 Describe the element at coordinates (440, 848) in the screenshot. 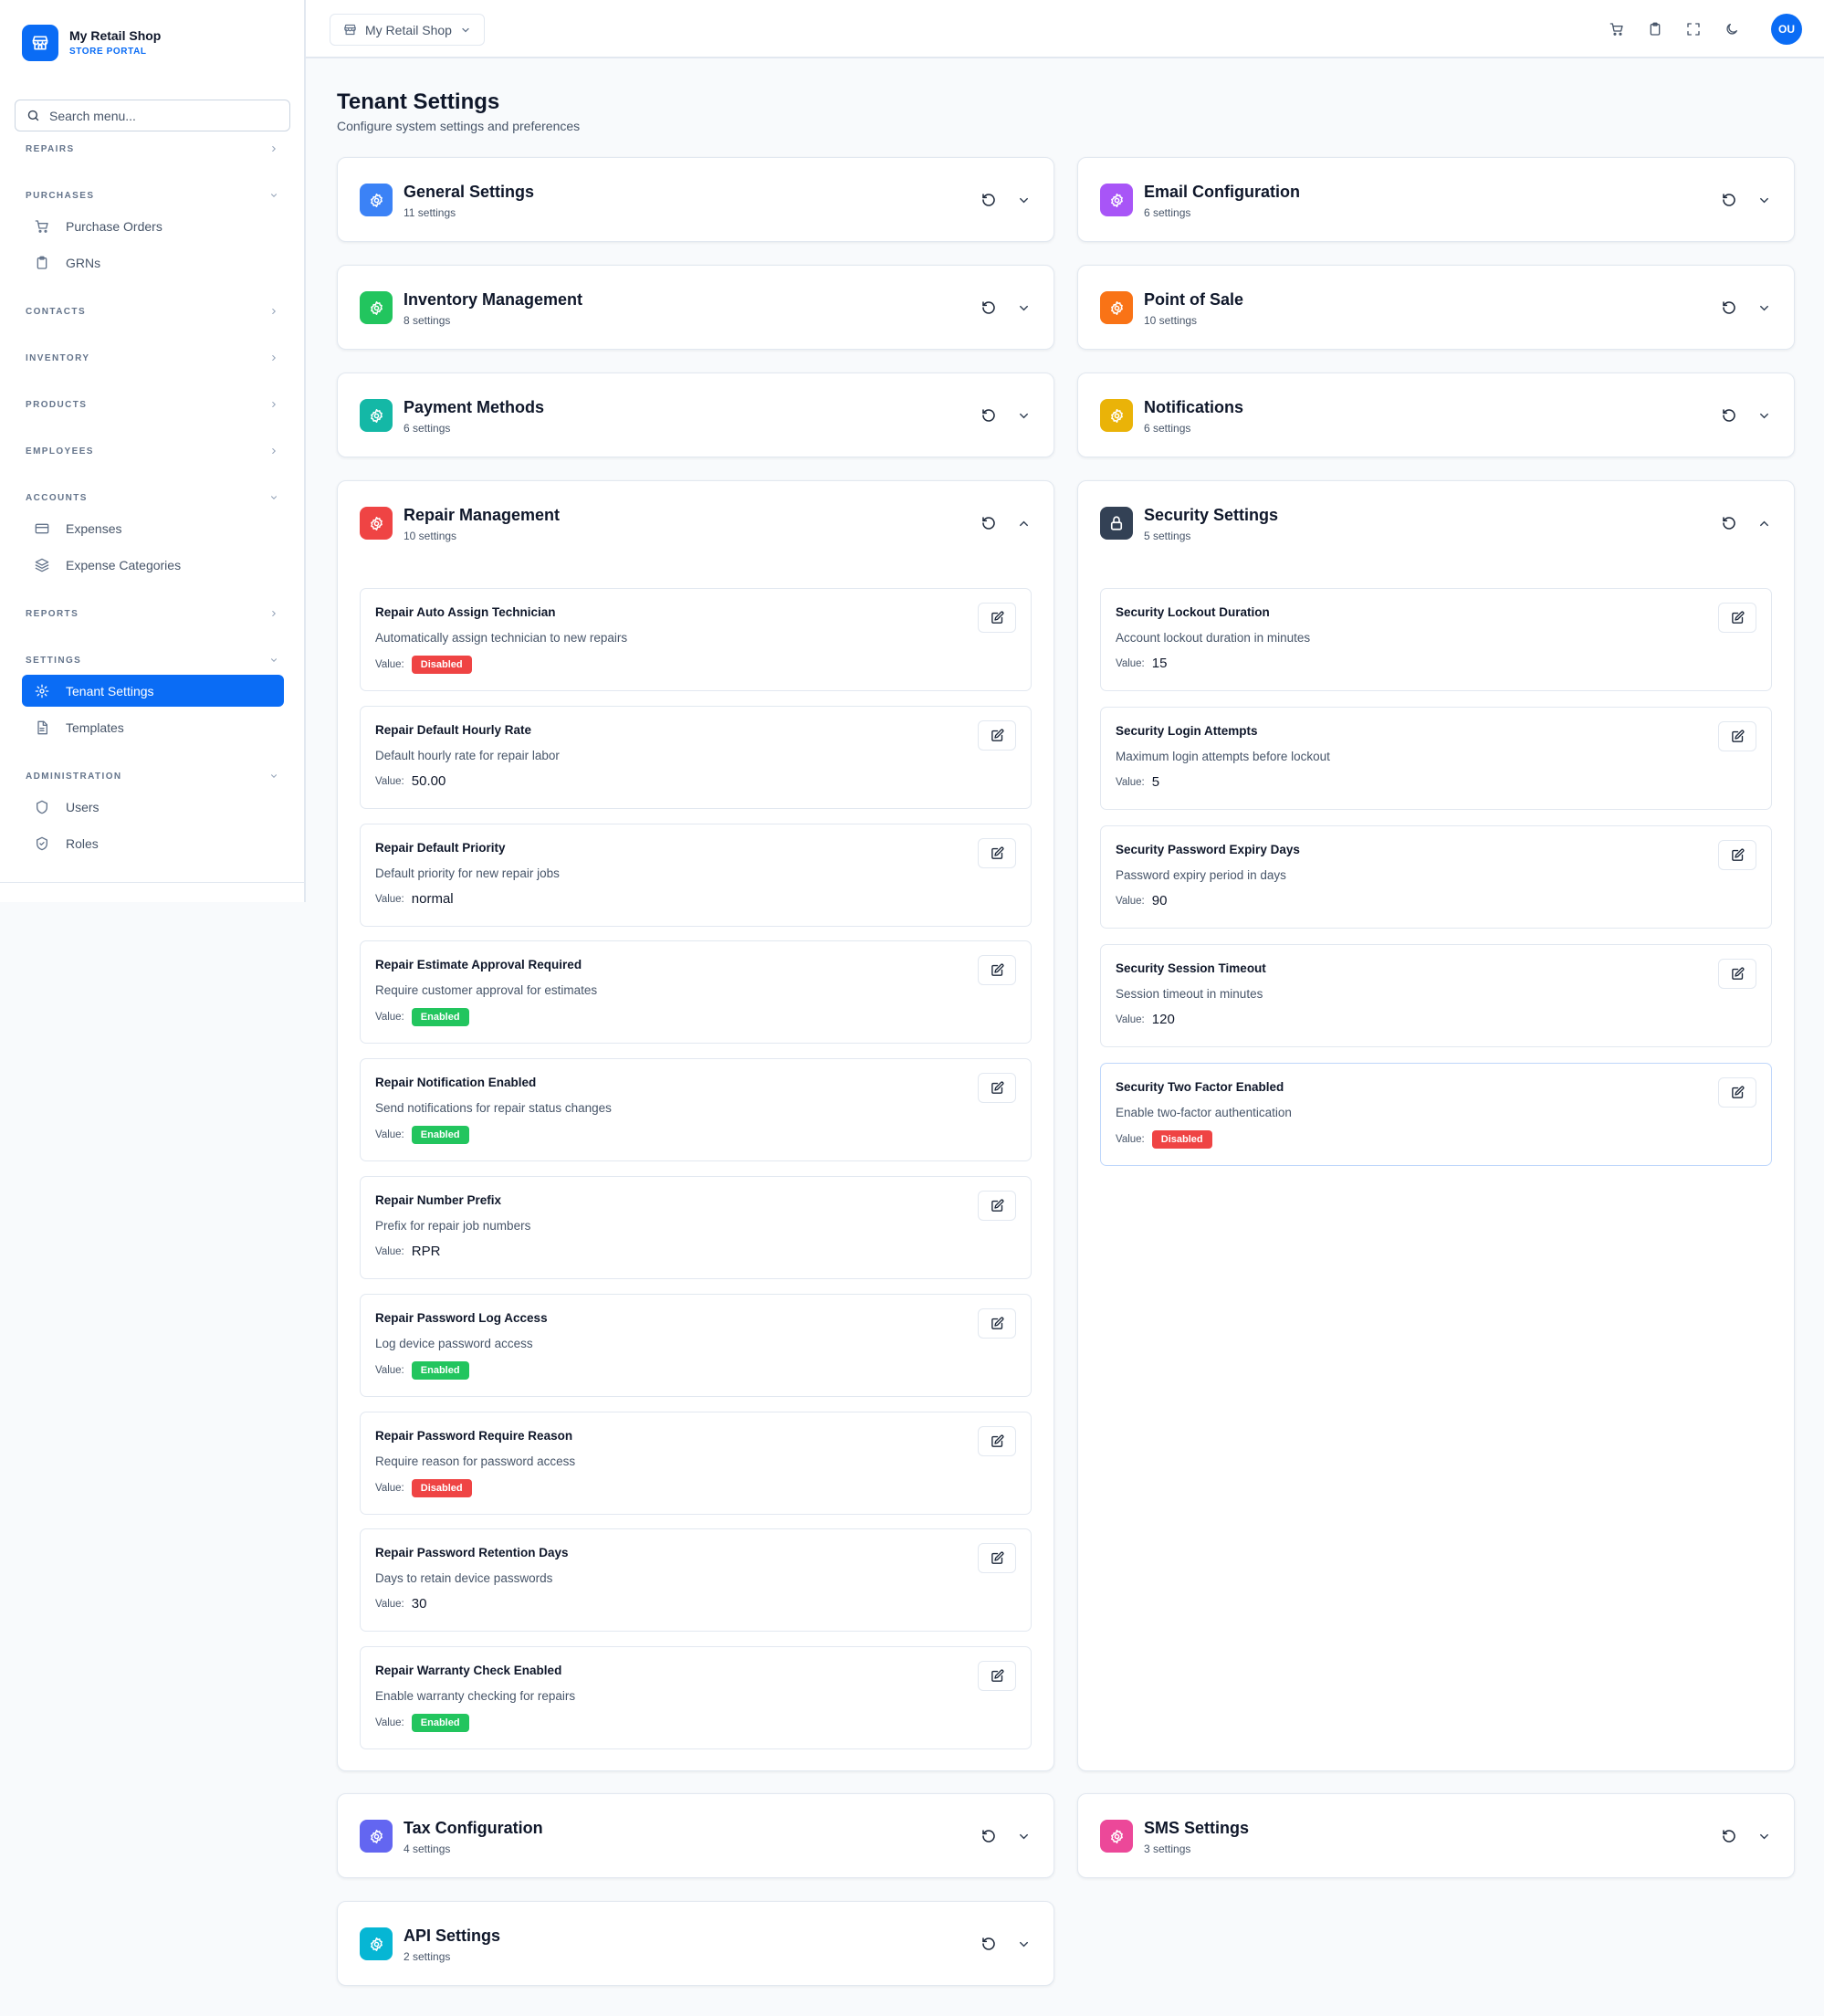

I see `setting-name: Repair Default Priority` at that location.